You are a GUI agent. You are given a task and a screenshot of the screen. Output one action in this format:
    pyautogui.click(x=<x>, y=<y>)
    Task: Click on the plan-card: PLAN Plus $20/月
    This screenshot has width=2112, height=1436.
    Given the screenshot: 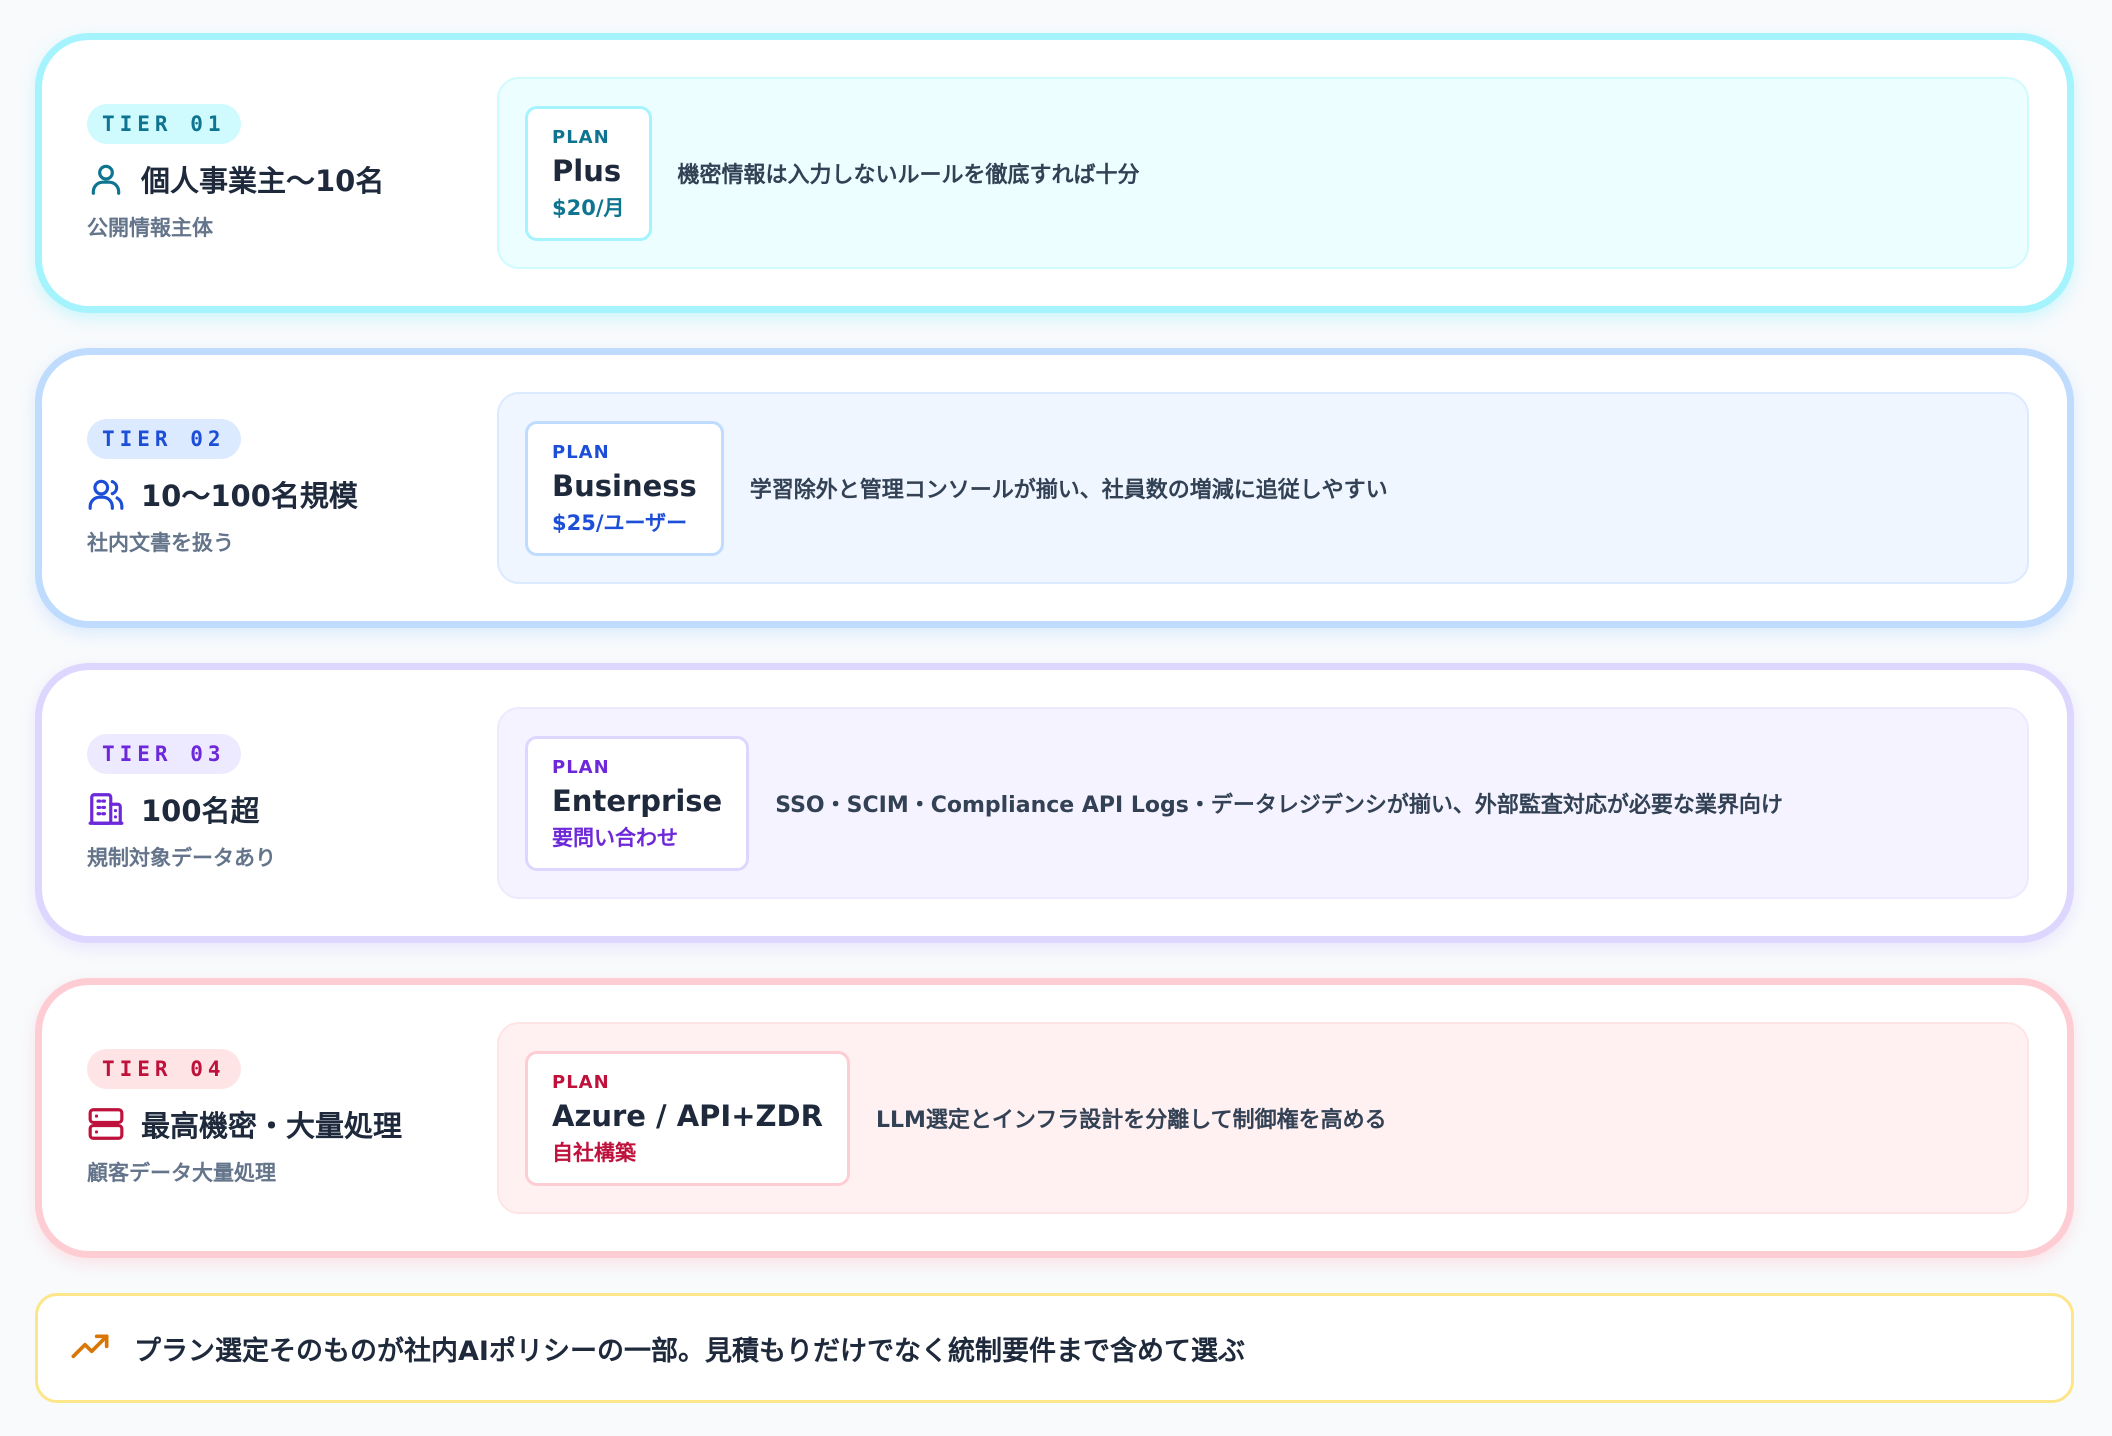 What is the action you would take?
    pyautogui.click(x=588, y=173)
    